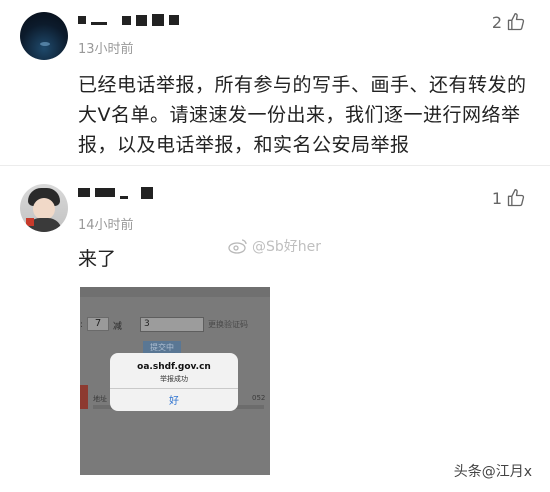 Image resolution: width=550 pixels, height=492 pixels. I want to click on weibo-icon, so click(237, 246).